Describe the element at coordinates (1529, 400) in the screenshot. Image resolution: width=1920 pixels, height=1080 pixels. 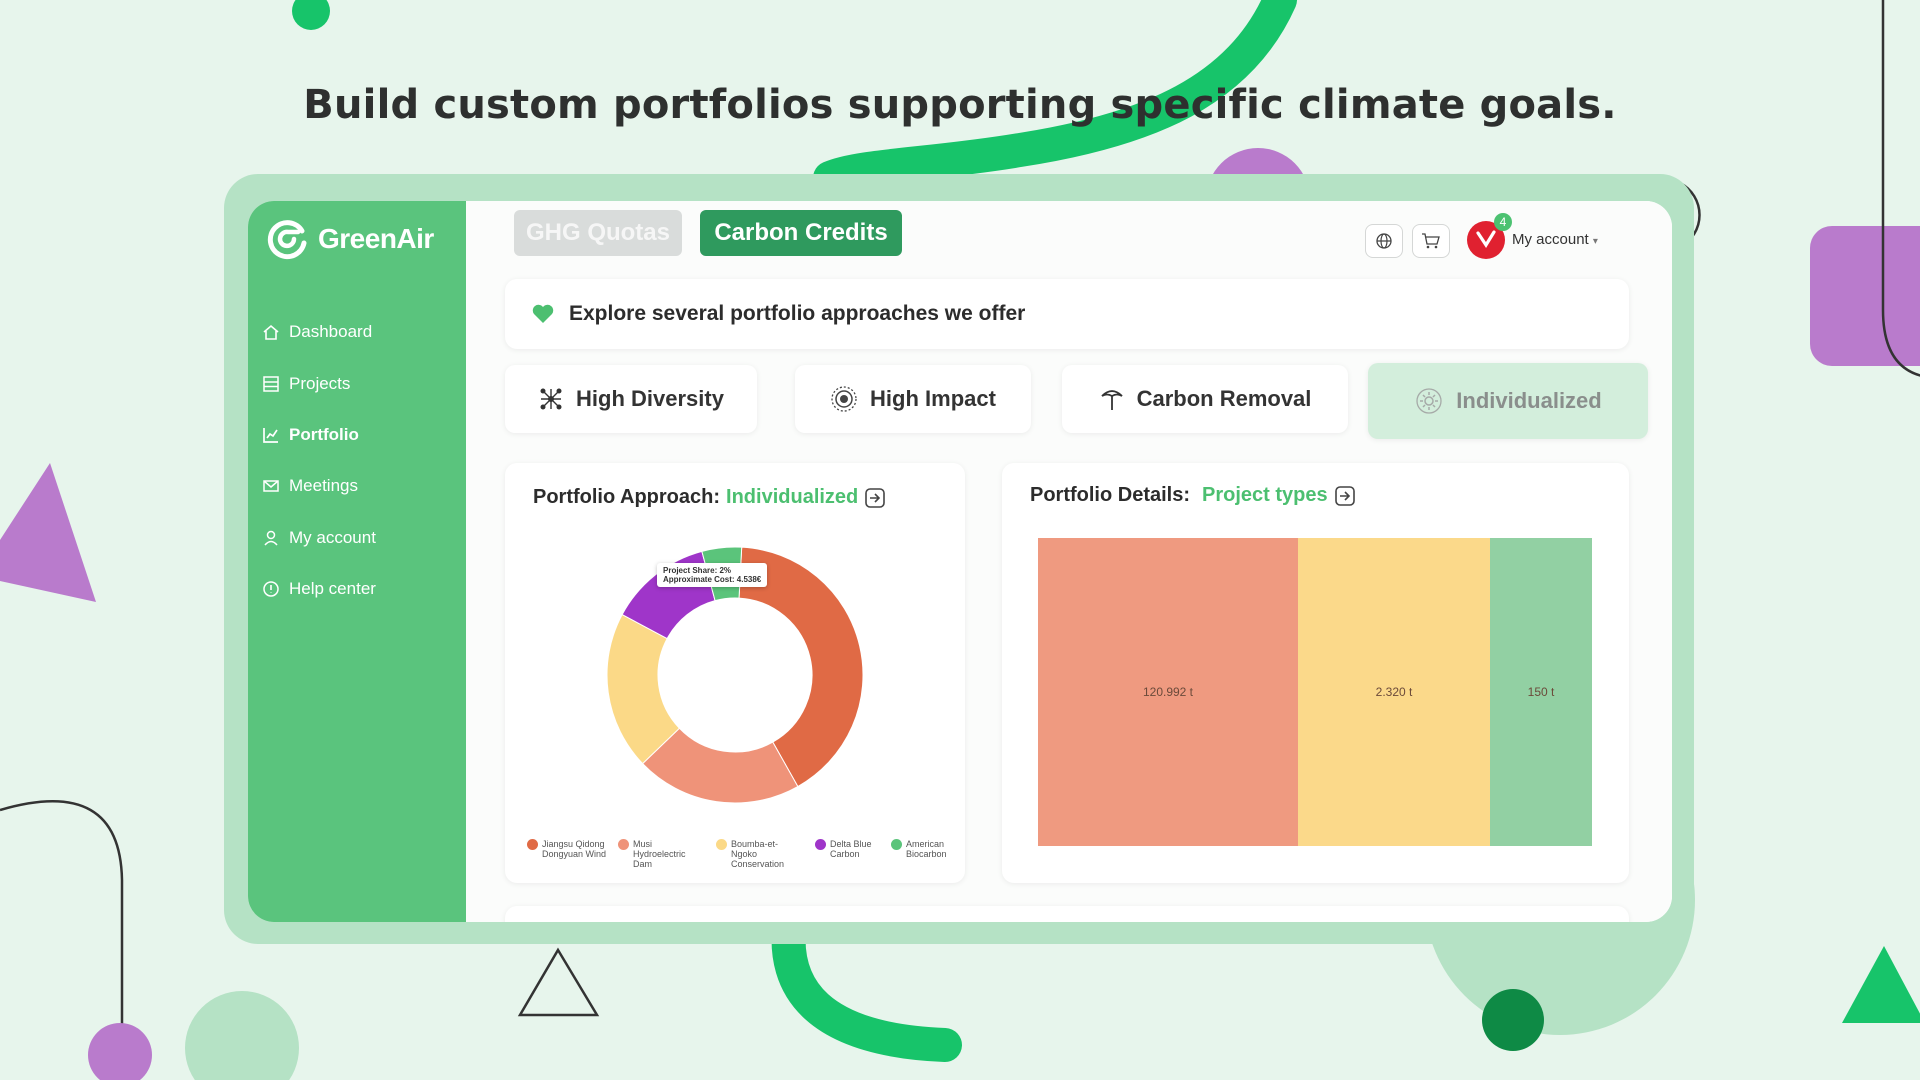
I see `approach-label: Individualized` at that location.